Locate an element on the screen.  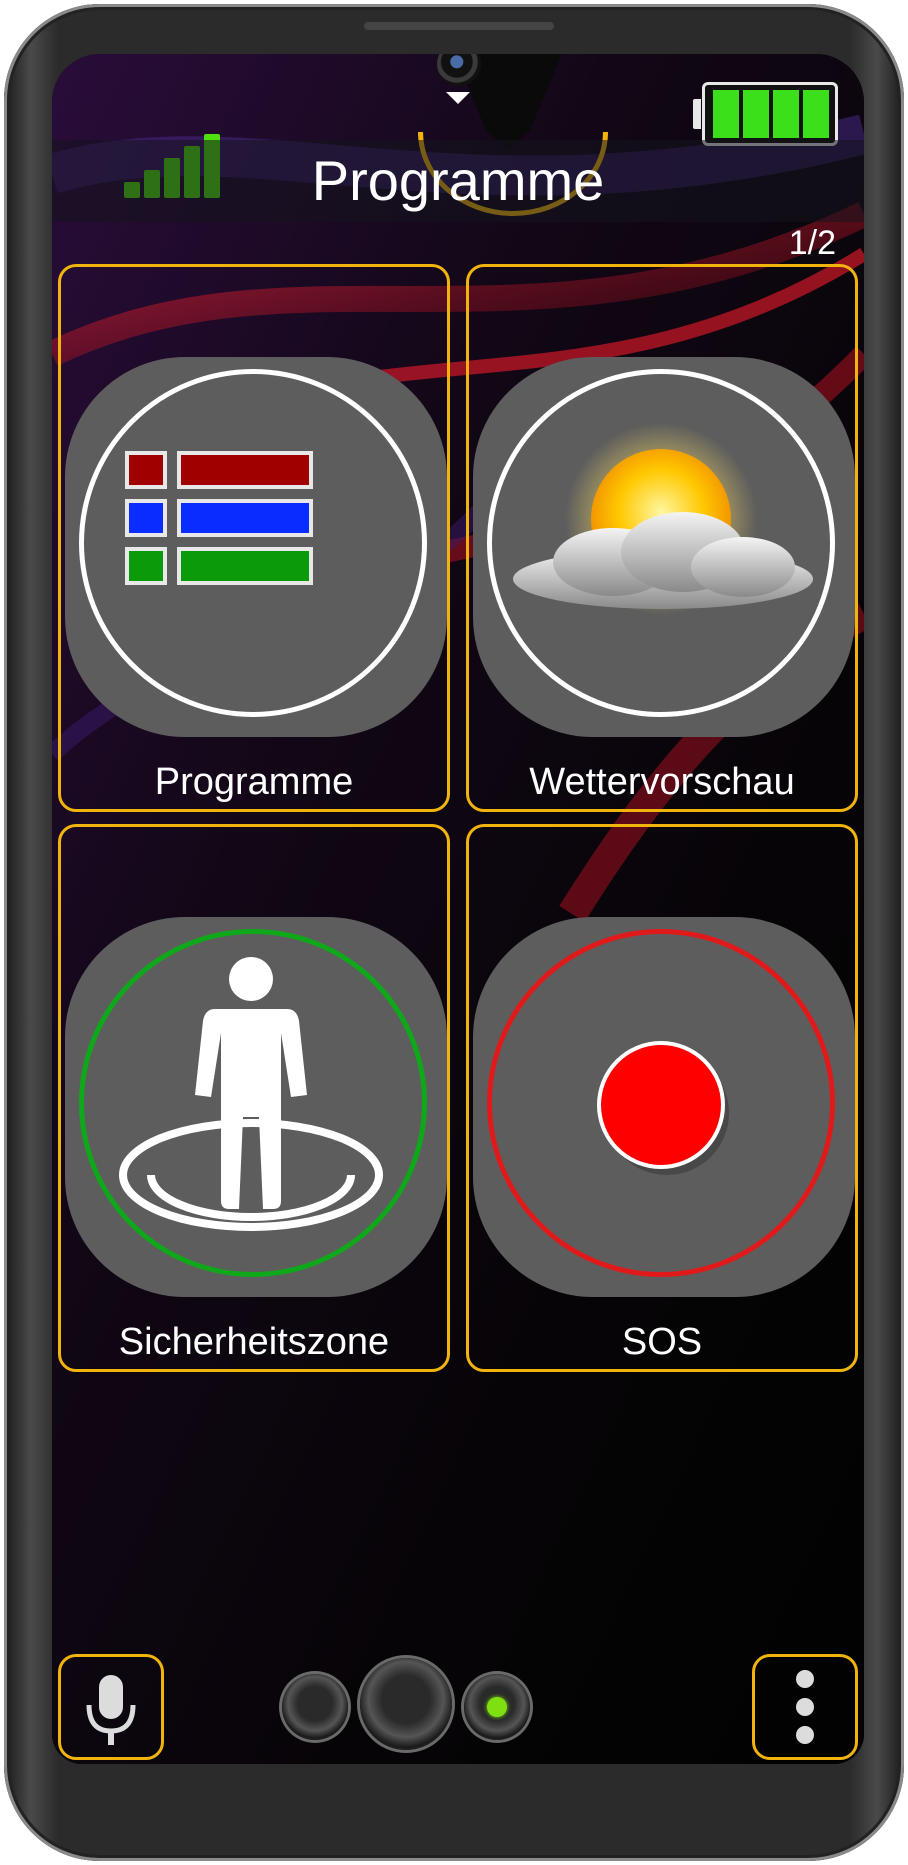
programme-list-icon is located at coordinates (219, 518).